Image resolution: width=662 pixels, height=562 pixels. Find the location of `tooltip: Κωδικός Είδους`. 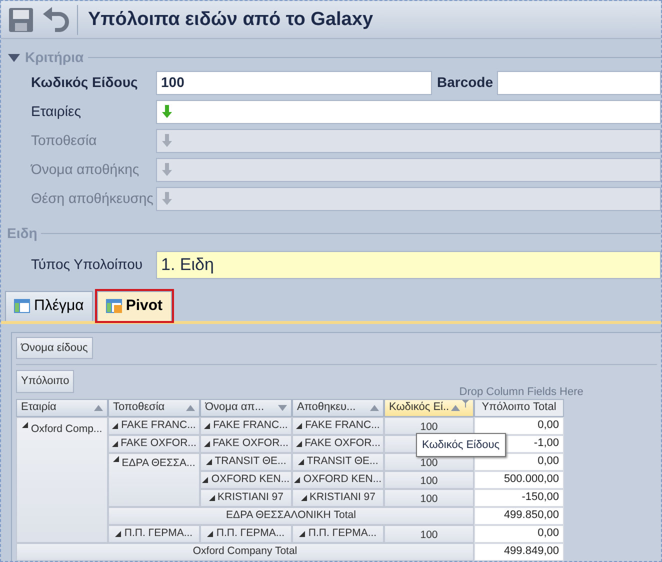

tooltip: Κωδικός Είδους is located at coordinates (461, 444).